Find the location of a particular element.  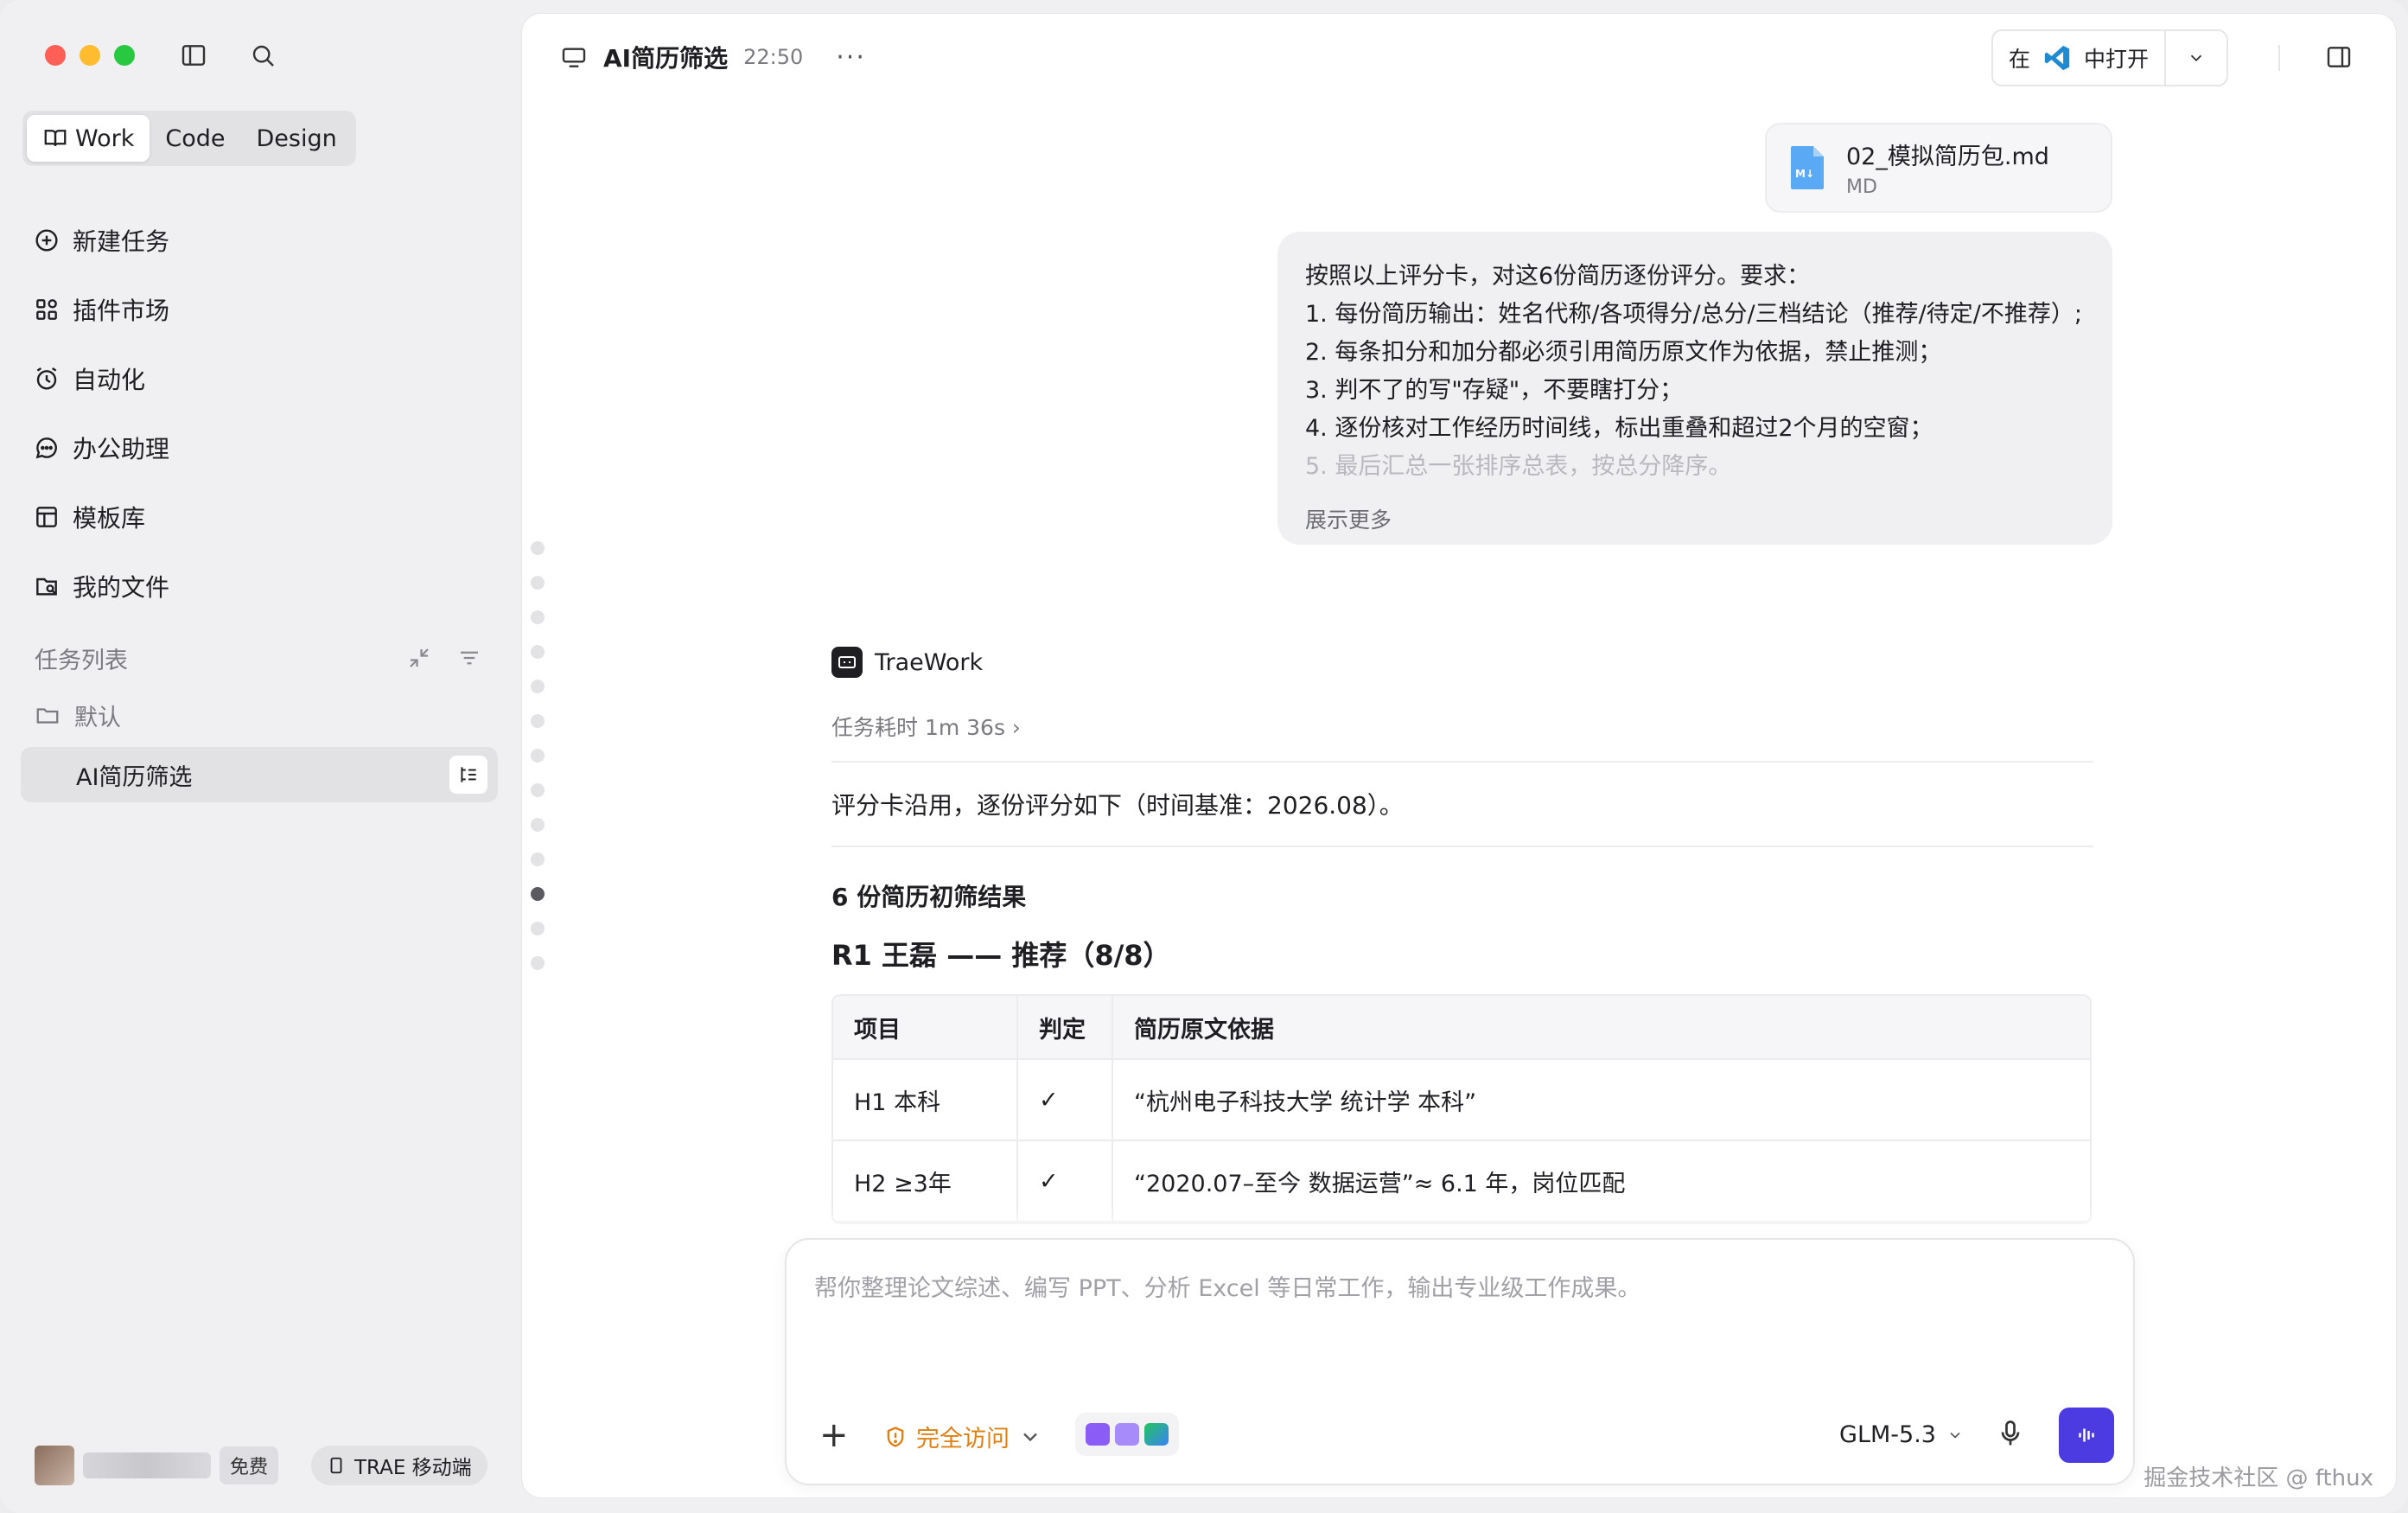

sidebar-toggle-icon is located at coordinates (193, 55).